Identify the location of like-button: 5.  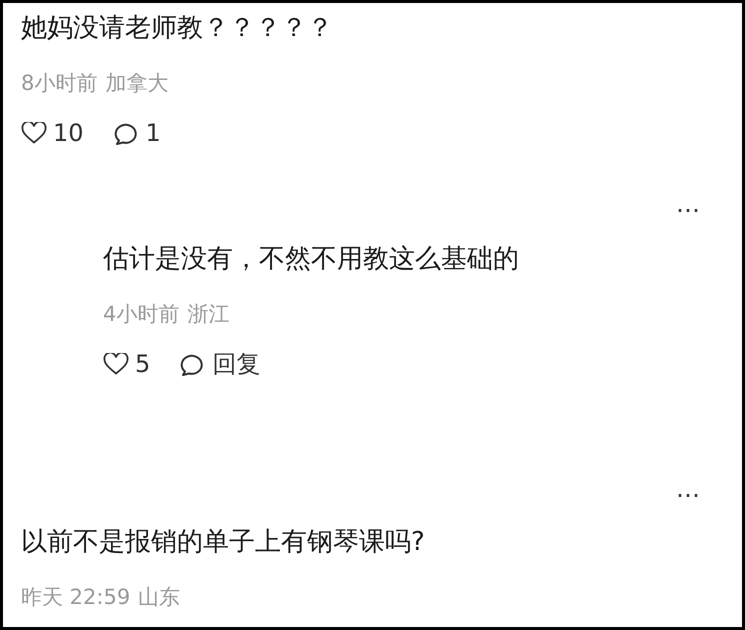
(126, 364).